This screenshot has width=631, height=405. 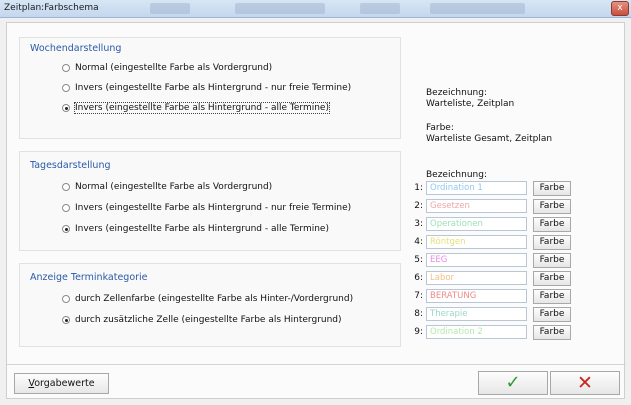 I want to click on close-button: x, so click(x=620, y=8).